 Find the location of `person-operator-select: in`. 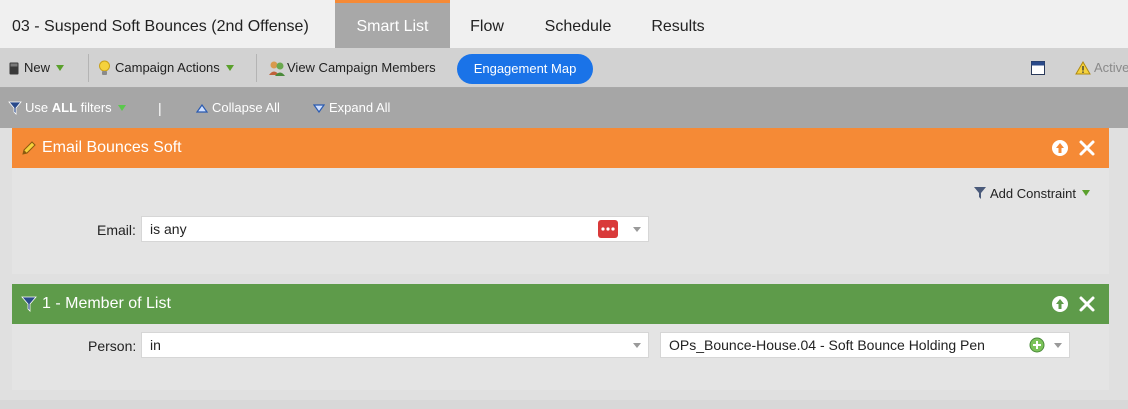

person-operator-select: in is located at coordinates (395, 345).